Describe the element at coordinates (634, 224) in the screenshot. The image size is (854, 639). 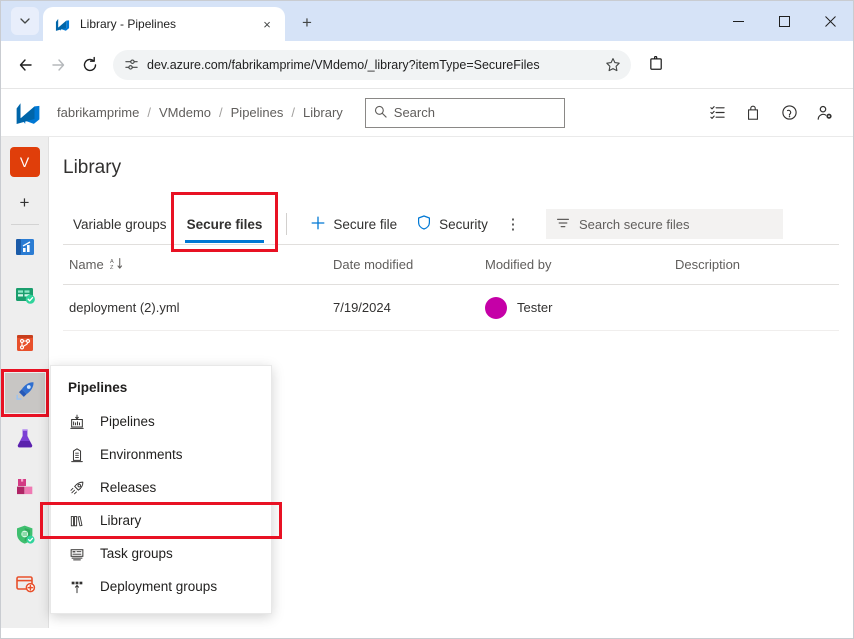
I see `search-secure-files-placeholder: Search secure files` at that location.